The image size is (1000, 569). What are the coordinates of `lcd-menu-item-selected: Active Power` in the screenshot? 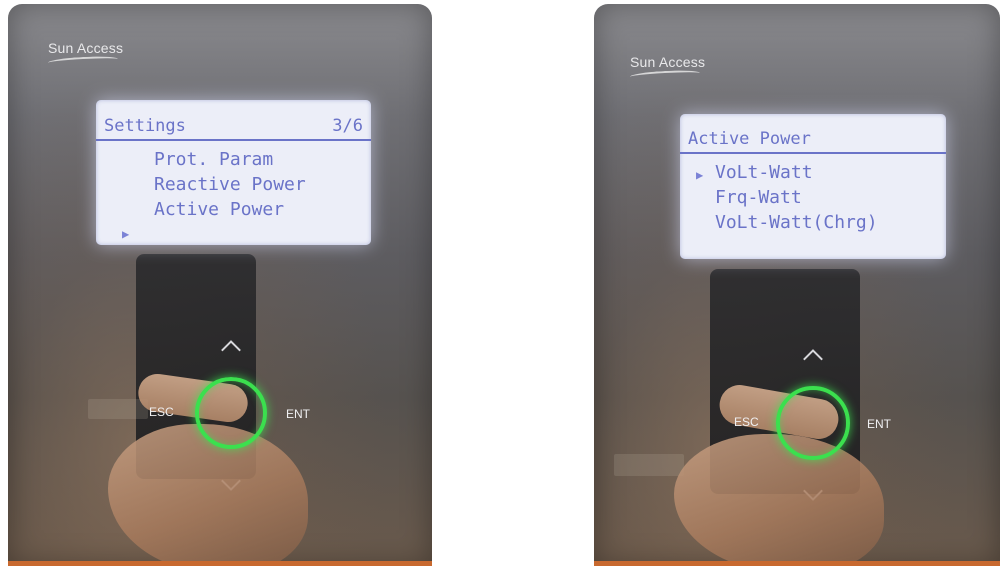 It's located at (262, 209).